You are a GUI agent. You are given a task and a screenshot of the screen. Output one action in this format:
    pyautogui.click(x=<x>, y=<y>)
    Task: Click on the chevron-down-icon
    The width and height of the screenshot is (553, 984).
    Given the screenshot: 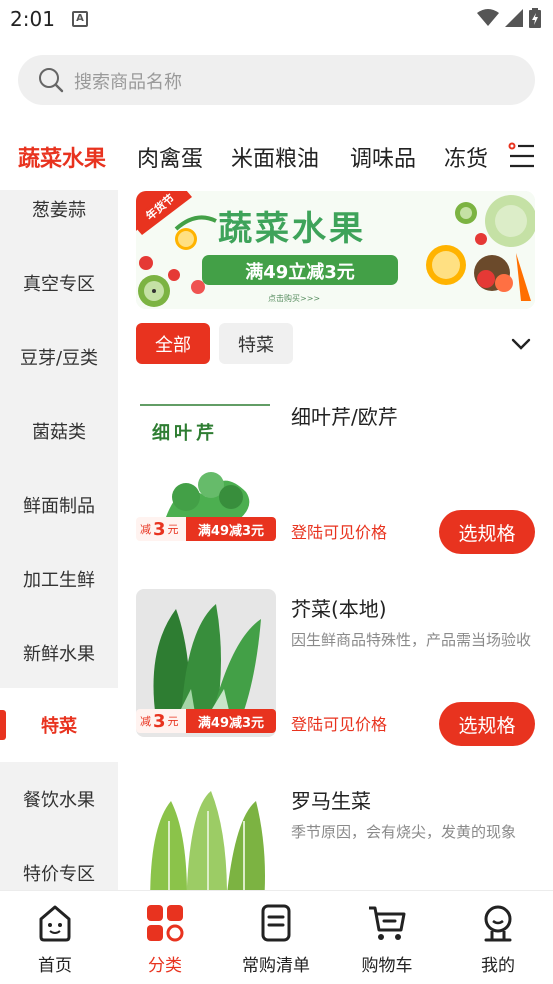 What is the action you would take?
    pyautogui.click(x=521, y=344)
    